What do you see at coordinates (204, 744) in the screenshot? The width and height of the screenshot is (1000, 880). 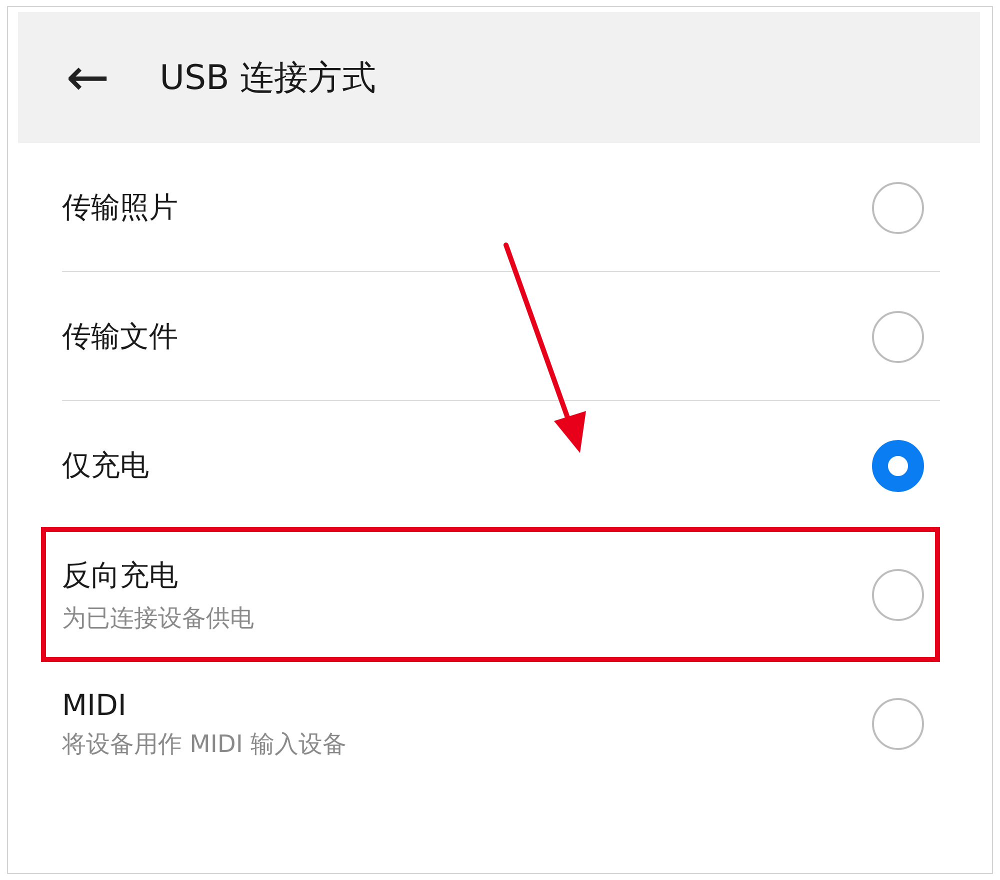 I see `option-description: 将设备用作 MIDI 输入设备` at bounding box center [204, 744].